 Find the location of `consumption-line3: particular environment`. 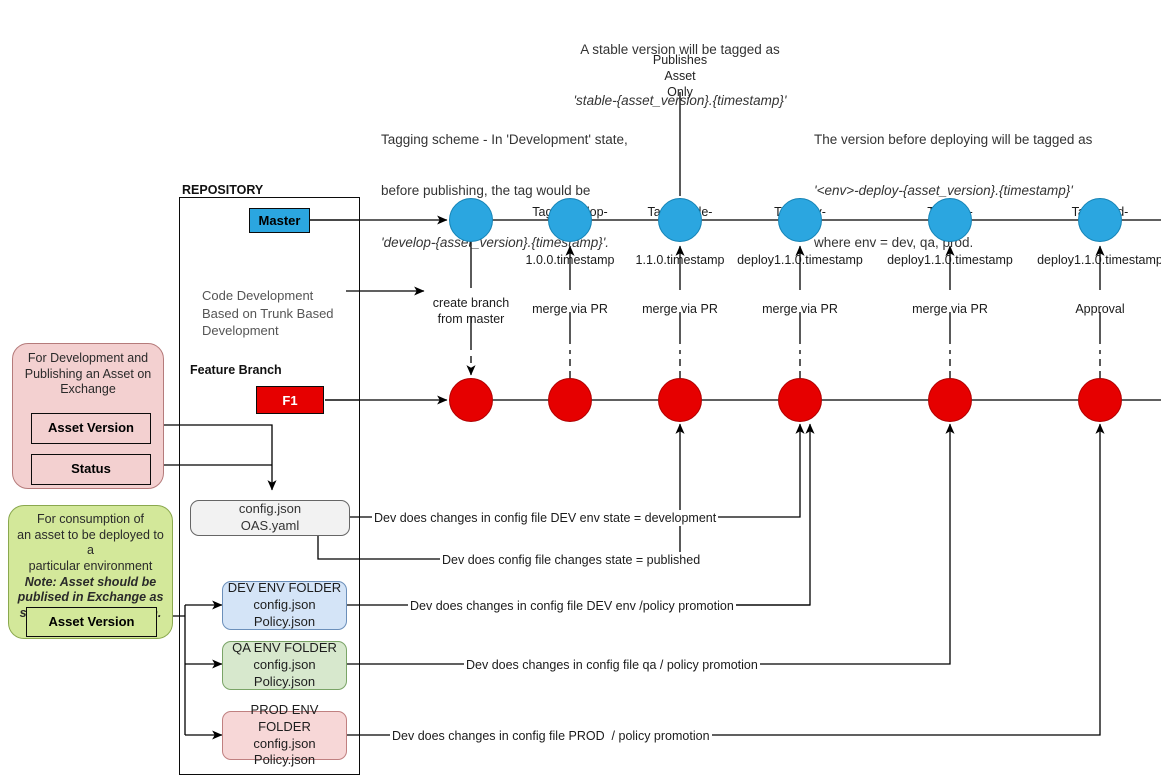

consumption-line3: particular environment is located at coordinates (90, 565).